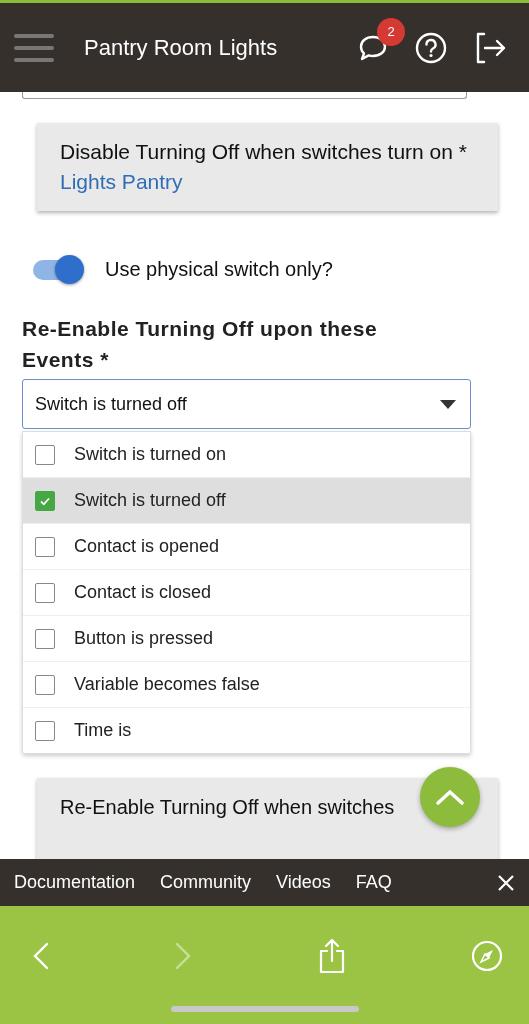 The height and width of the screenshot is (1024, 529). I want to click on page-title: Pantry Room Lights, so click(181, 47).